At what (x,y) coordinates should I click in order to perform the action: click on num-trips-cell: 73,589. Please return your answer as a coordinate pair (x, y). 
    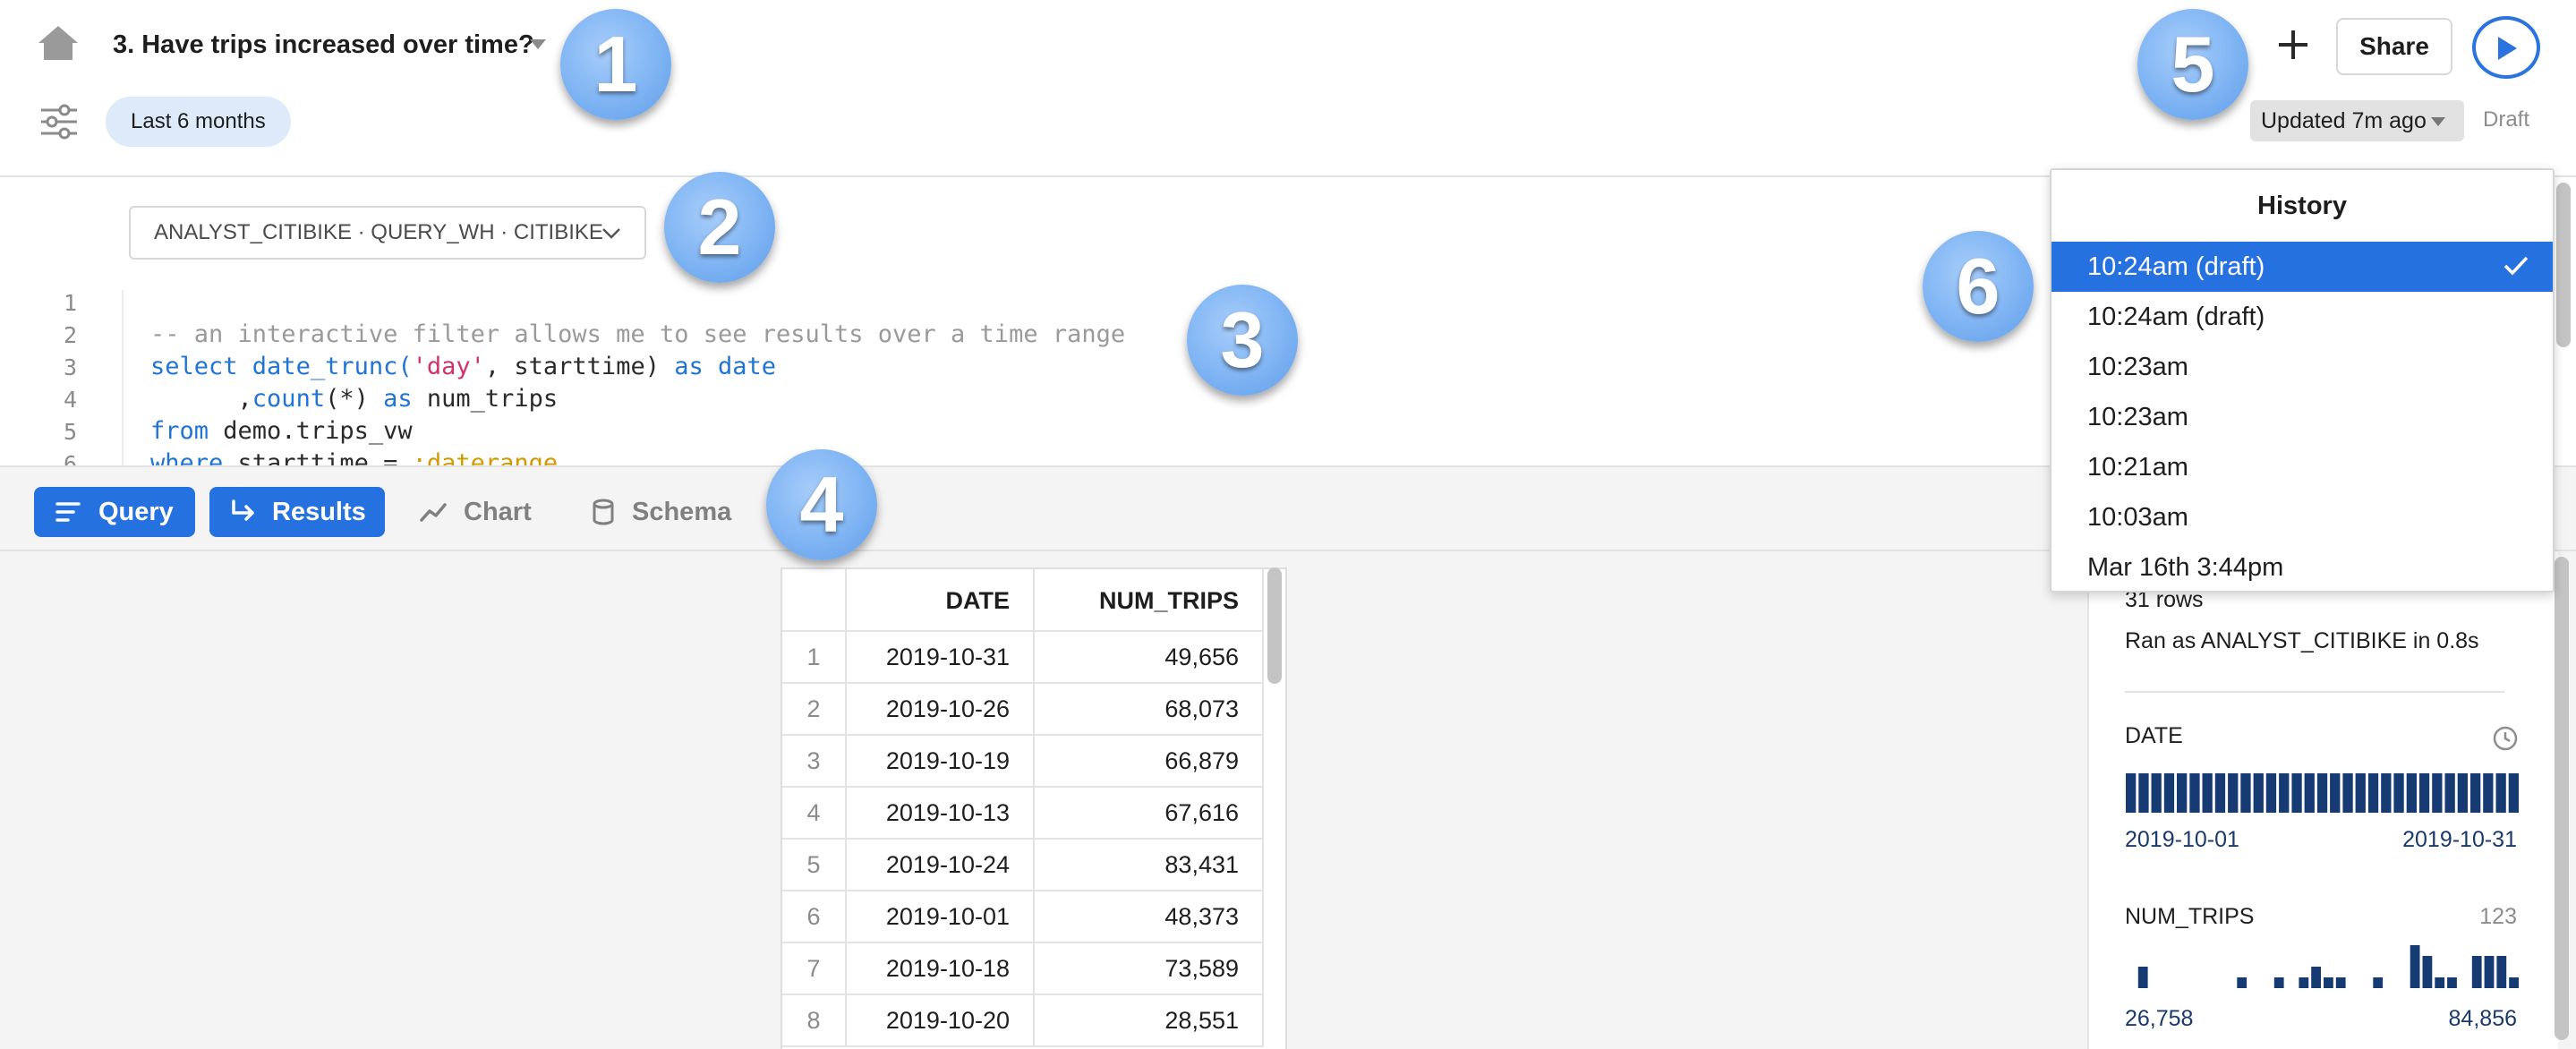
    Looking at the image, I should click on (1149, 969).